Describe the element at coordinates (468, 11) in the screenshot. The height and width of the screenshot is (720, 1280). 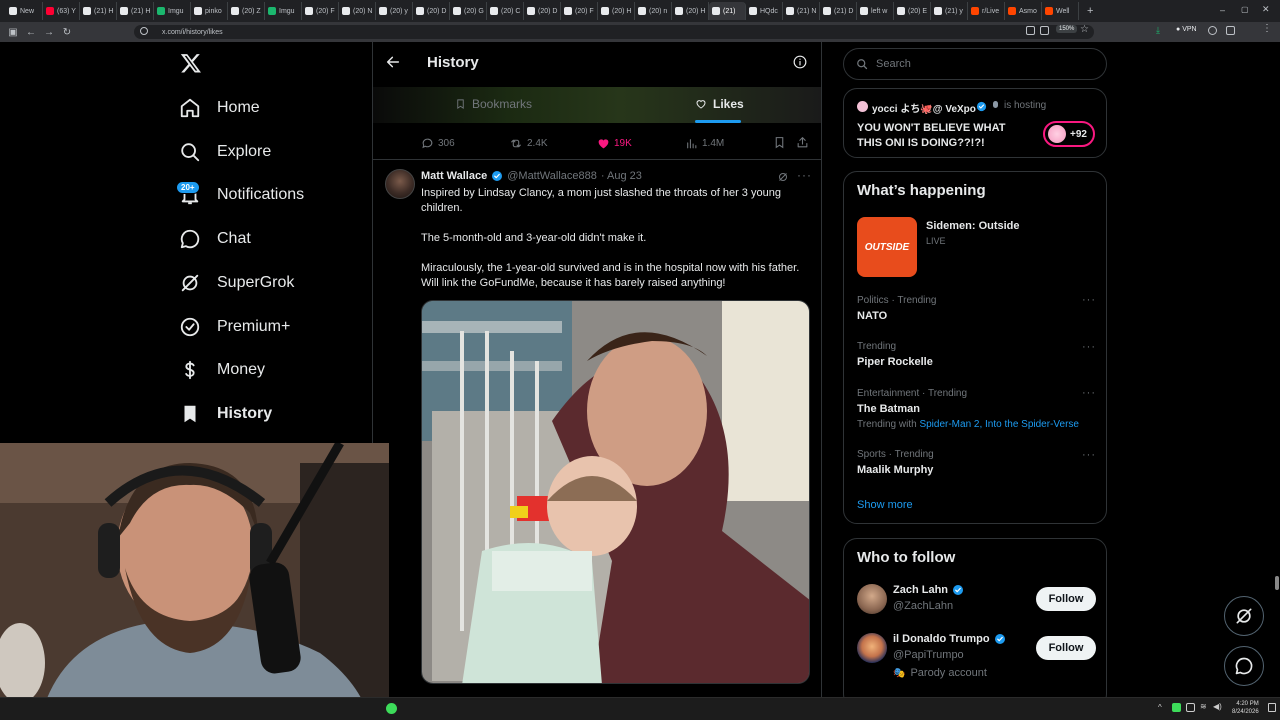
I see `browser-tab: (20) G` at that location.